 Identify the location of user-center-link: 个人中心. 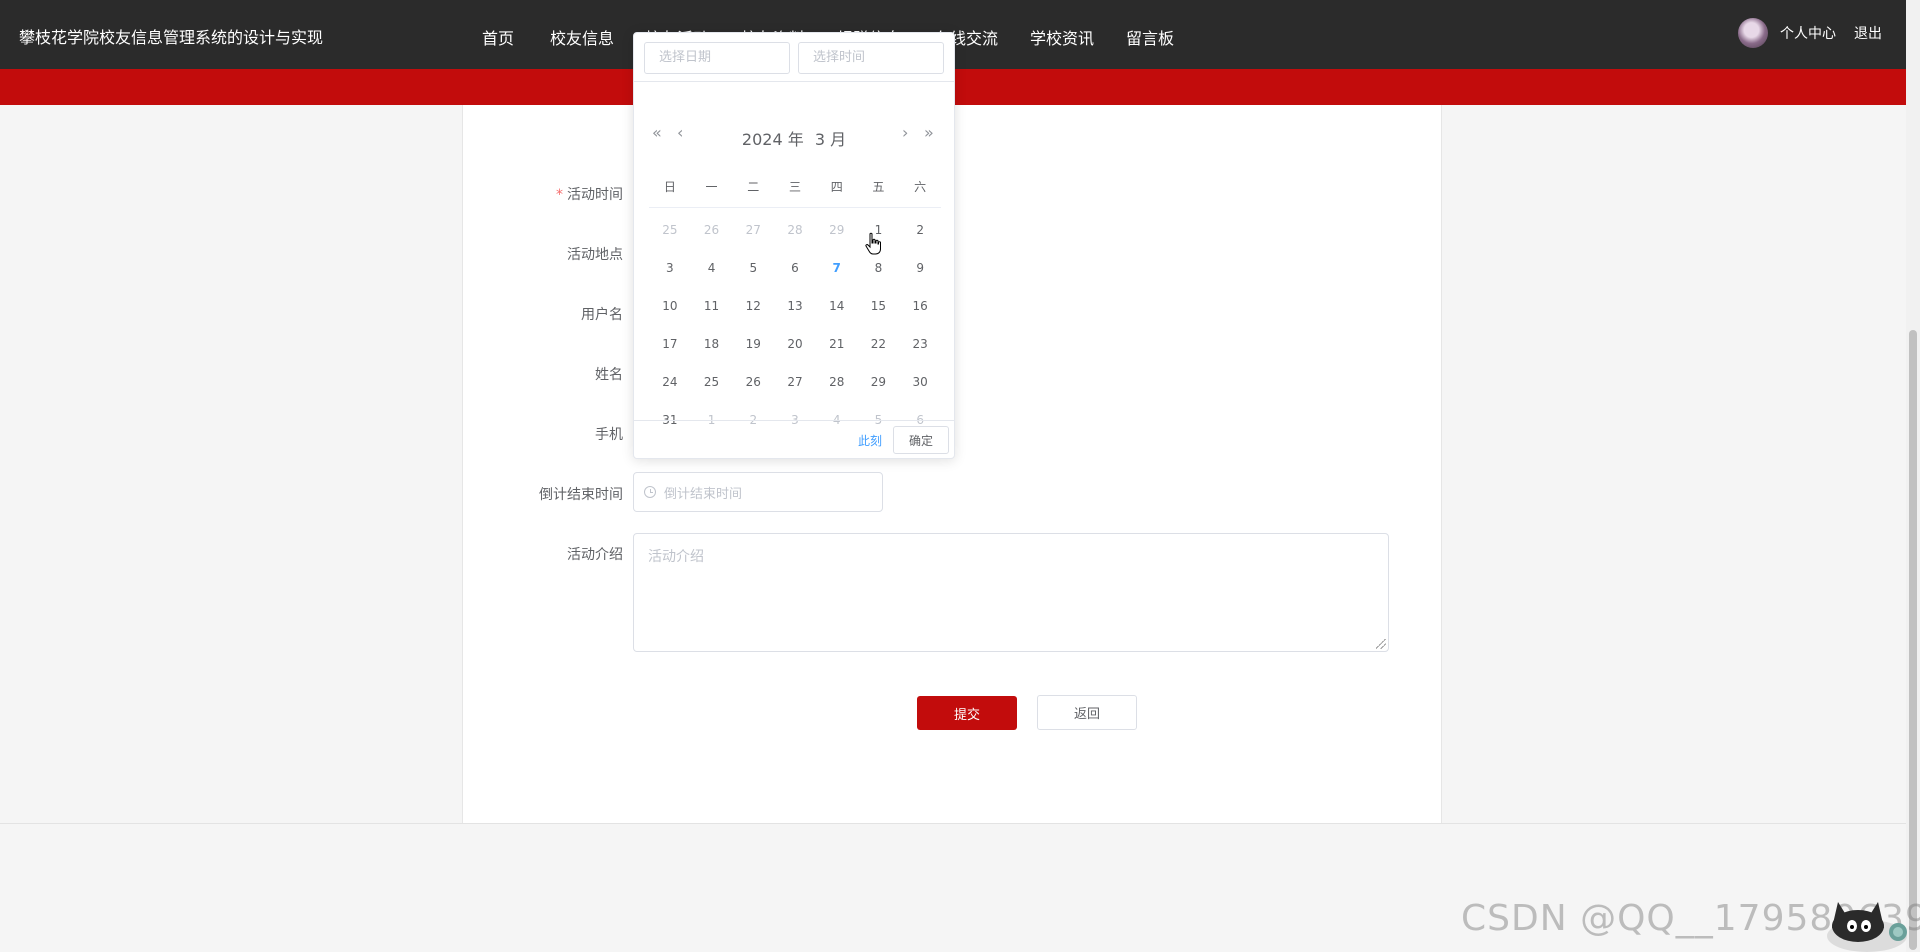
(1808, 33).